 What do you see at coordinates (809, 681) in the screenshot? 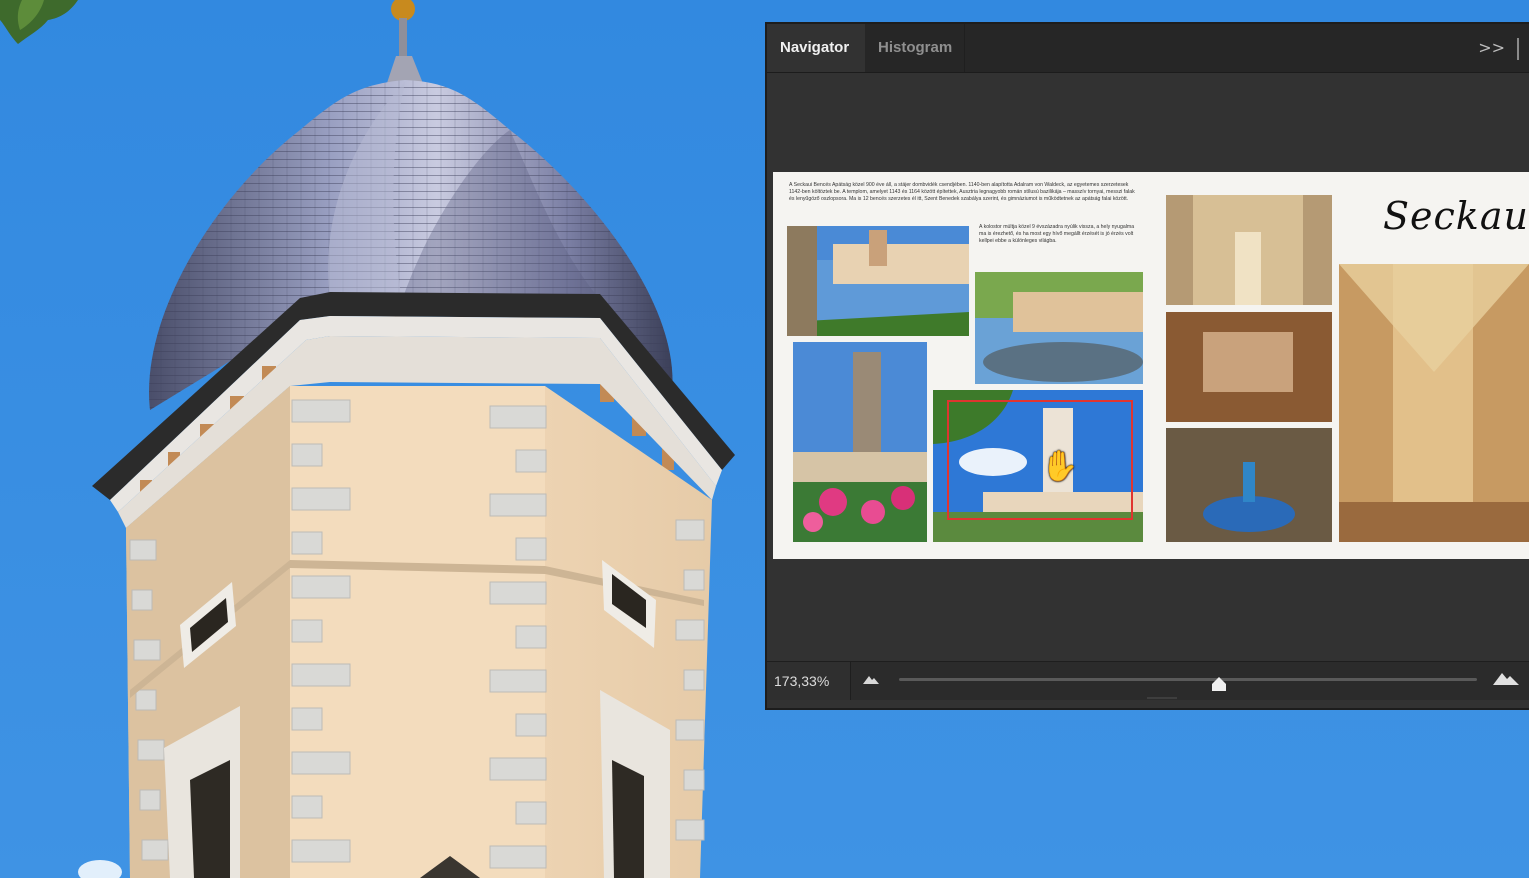
I see `zoom-value-field: 173,33%` at bounding box center [809, 681].